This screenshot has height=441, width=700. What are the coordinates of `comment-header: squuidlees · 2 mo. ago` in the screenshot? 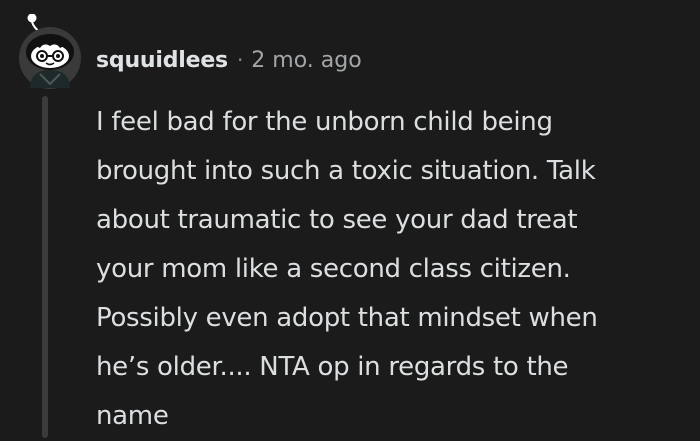 It's located at (229, 60).